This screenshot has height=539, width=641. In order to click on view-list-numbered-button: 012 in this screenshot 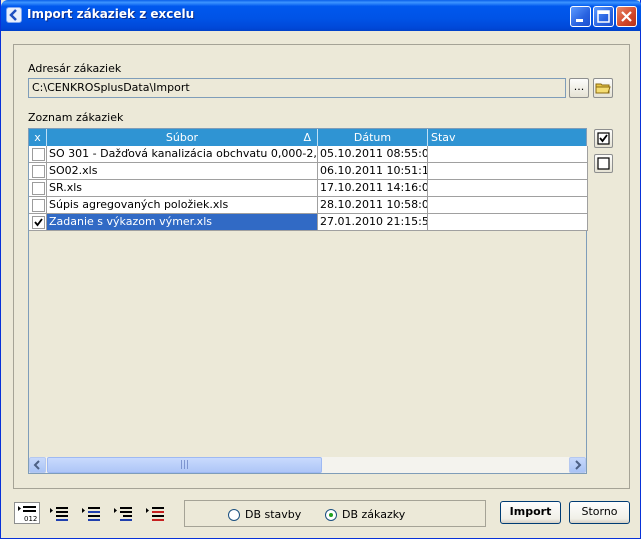, I will do `click(27, 513)`.